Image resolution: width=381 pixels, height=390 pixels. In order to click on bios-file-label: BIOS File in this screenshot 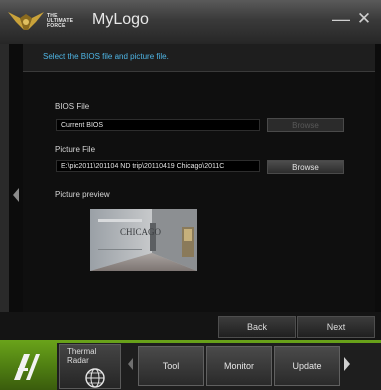, I will do `click(72, 106)`.